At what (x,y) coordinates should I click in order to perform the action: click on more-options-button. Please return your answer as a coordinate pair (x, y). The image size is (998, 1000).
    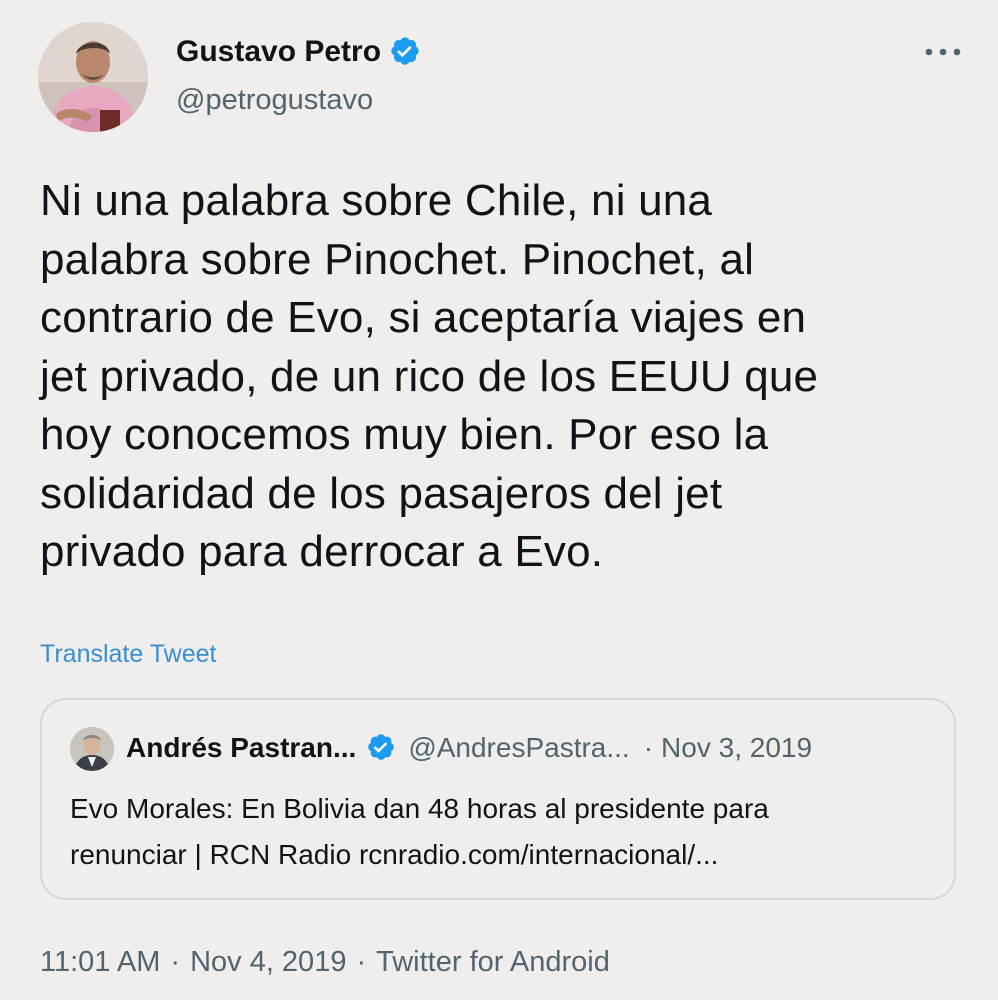
    Looking at the image, I should click on (943, 52).